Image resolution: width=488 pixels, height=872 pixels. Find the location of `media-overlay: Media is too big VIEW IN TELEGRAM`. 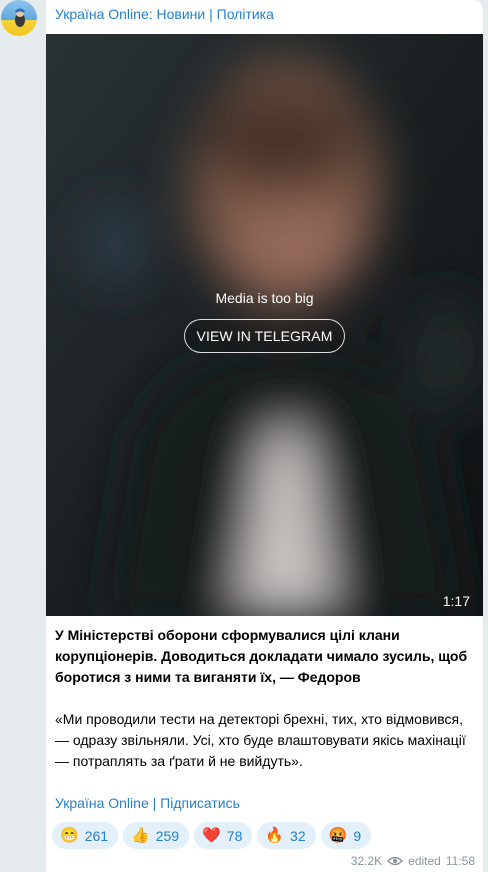

media-overlay: Media is too big VIEW IN TELEGRAM is located at coordinates (264, 321).